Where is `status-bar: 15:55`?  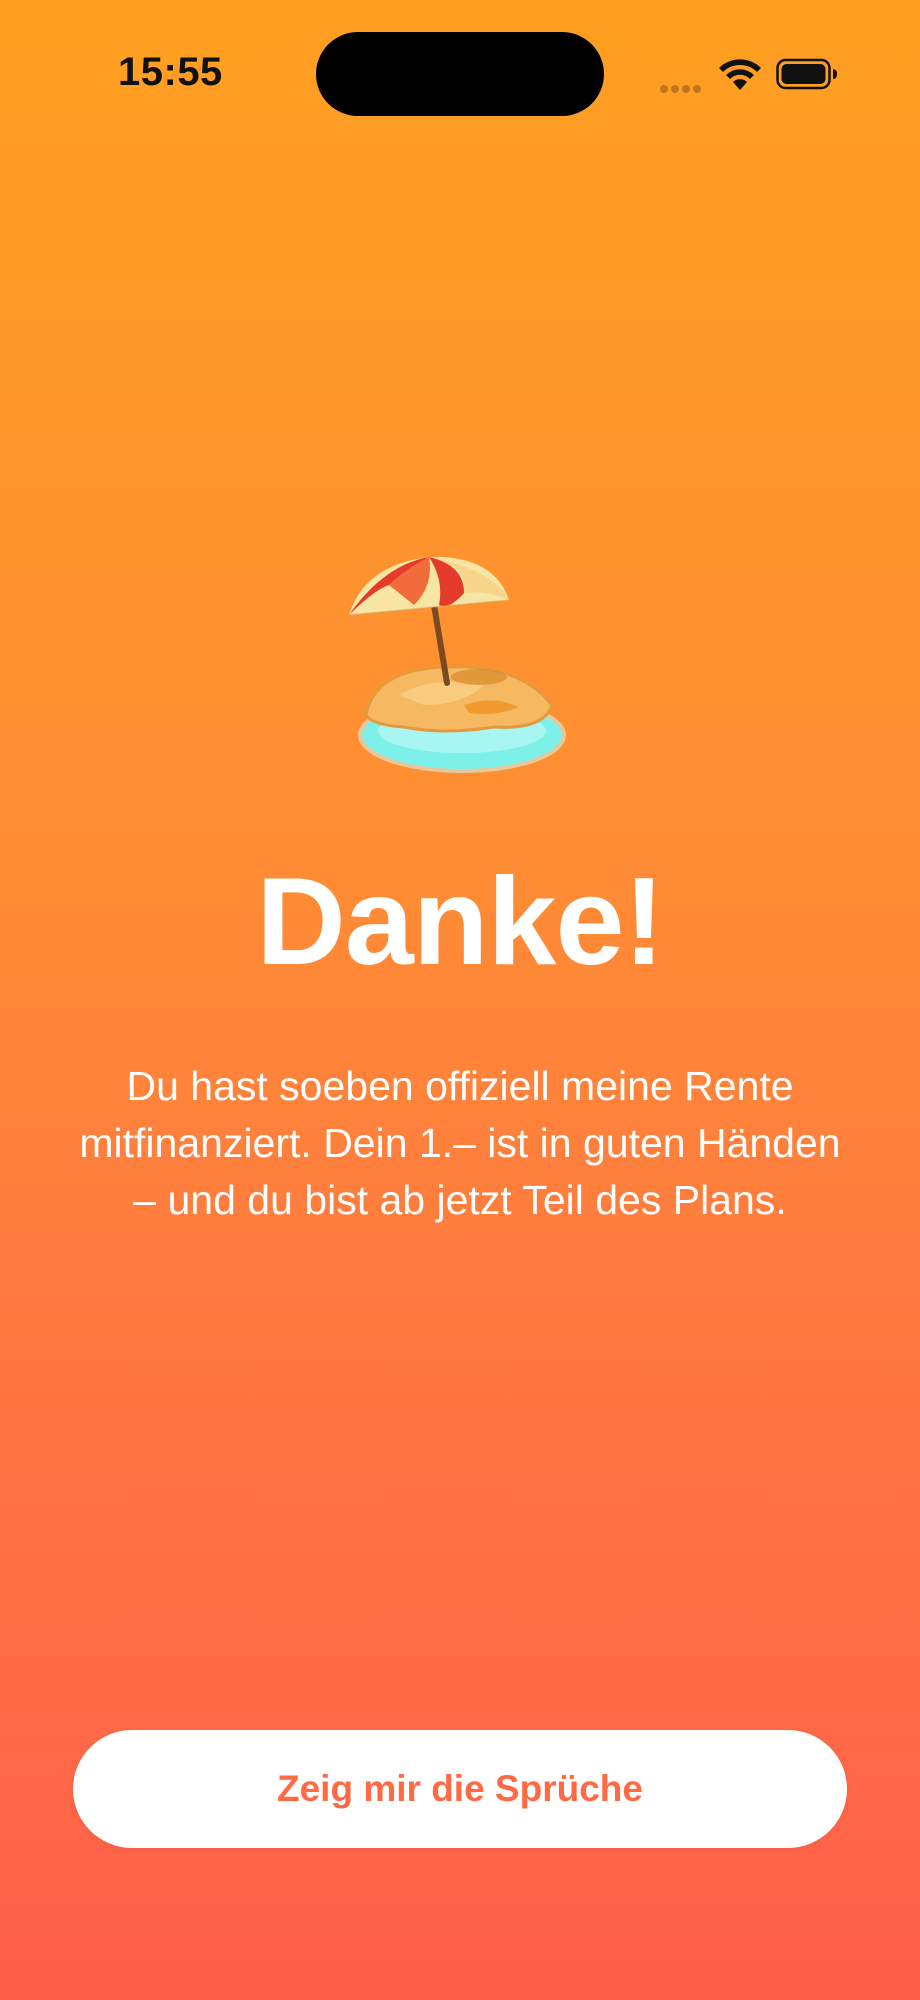 status-bar: 15:55 is located at coordinates (460, 75).